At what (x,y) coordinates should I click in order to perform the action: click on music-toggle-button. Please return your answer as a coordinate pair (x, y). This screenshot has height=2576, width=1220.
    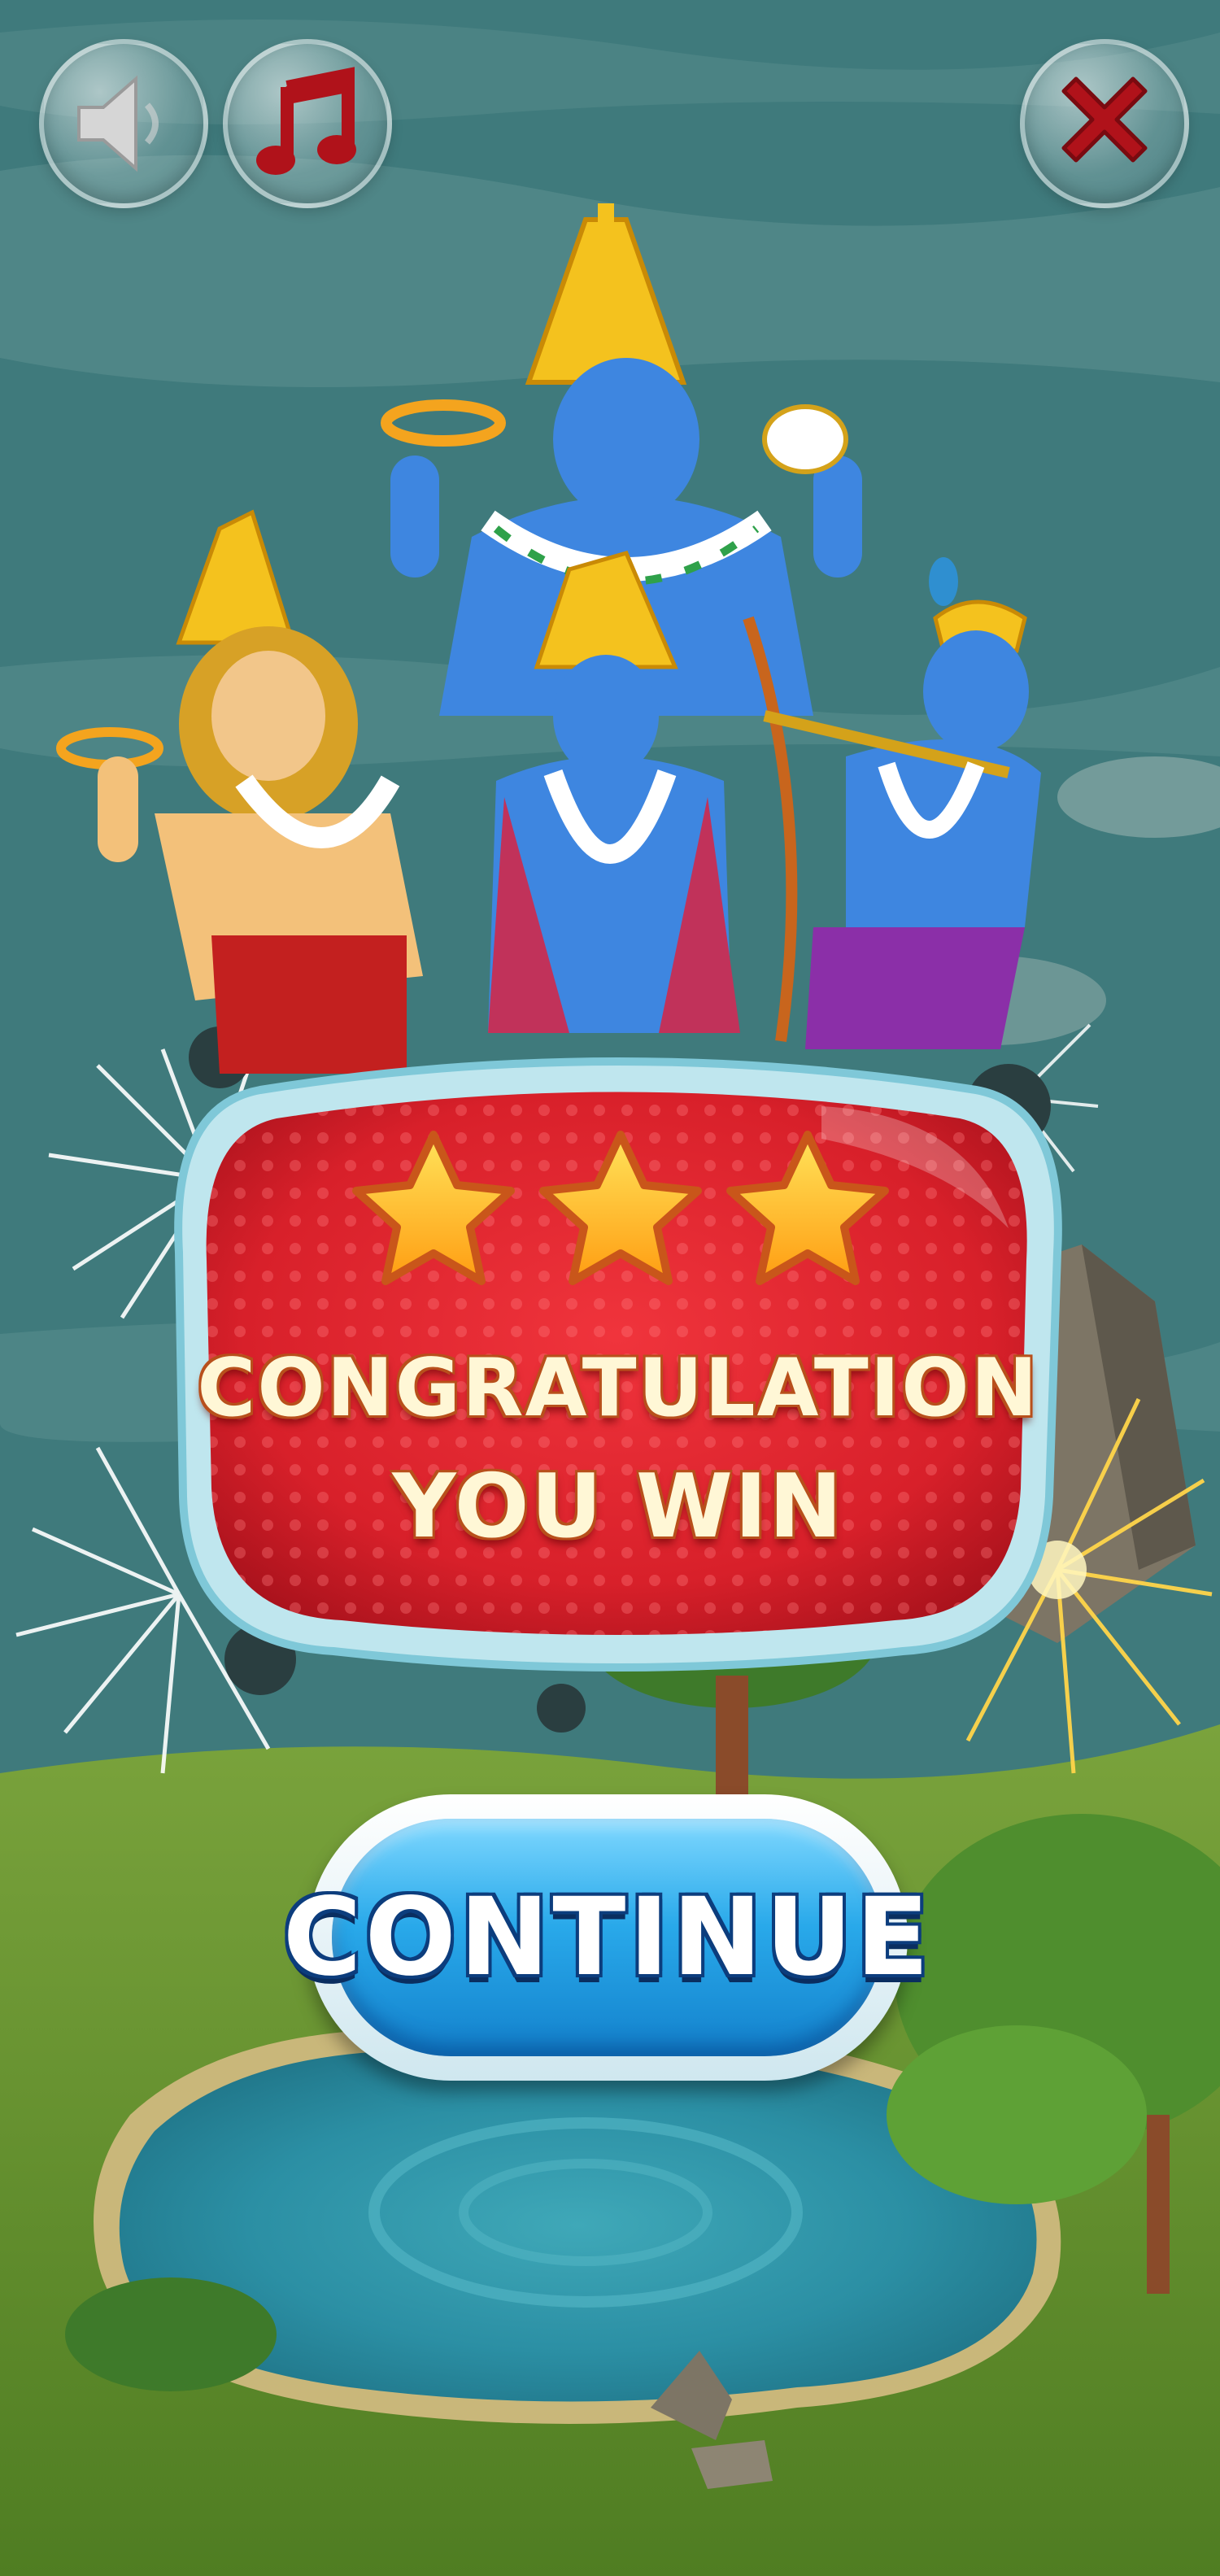
    Looking at the image, I should click on (308, 123).